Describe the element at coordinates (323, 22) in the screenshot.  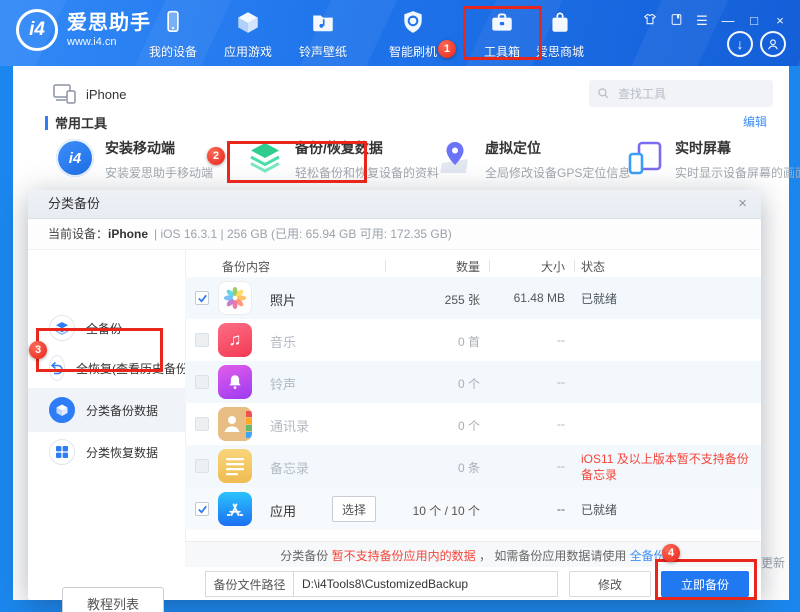
I see `ringtone-folder-icon` at that location.